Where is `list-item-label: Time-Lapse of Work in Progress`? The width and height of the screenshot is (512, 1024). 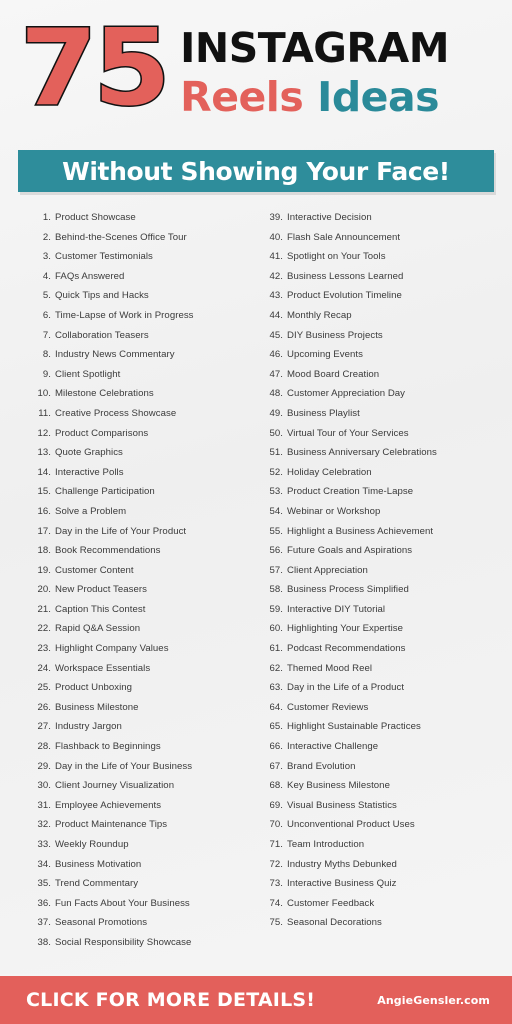
list-item-label: Time-Lapse of Work in Progress is located at coordinates (124, 315).